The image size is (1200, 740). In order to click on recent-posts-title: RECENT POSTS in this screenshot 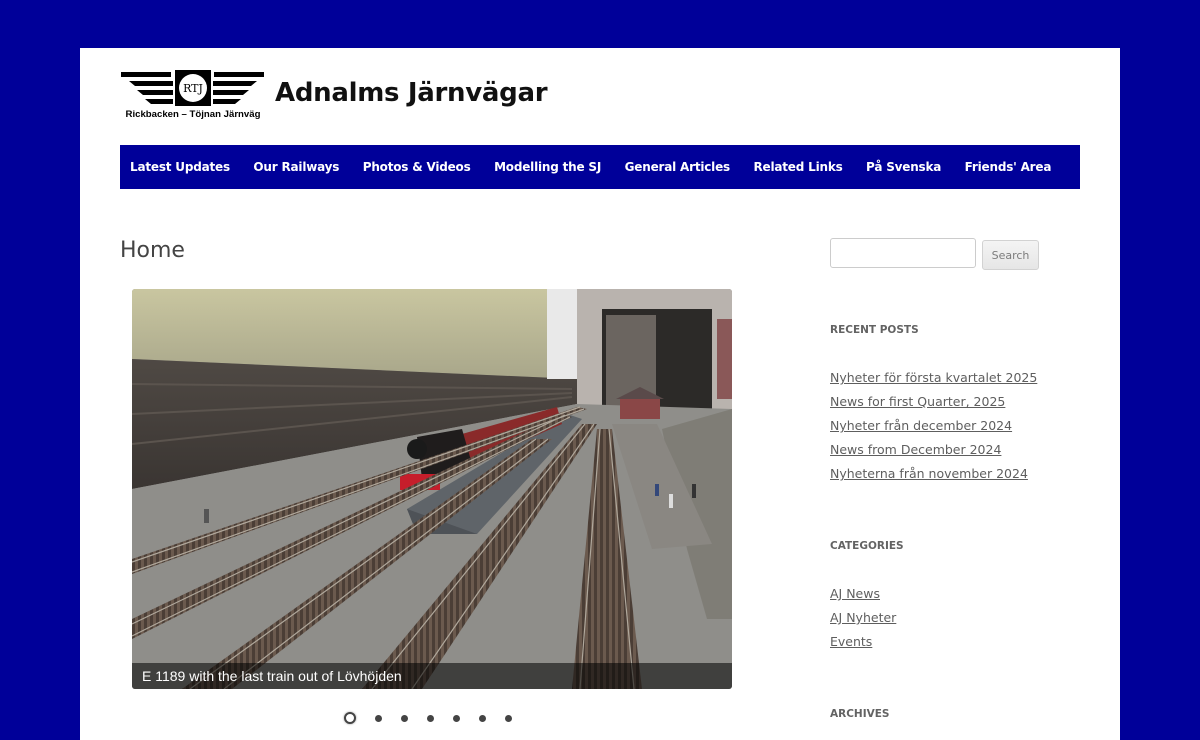, I will do `click(874, 330)`.